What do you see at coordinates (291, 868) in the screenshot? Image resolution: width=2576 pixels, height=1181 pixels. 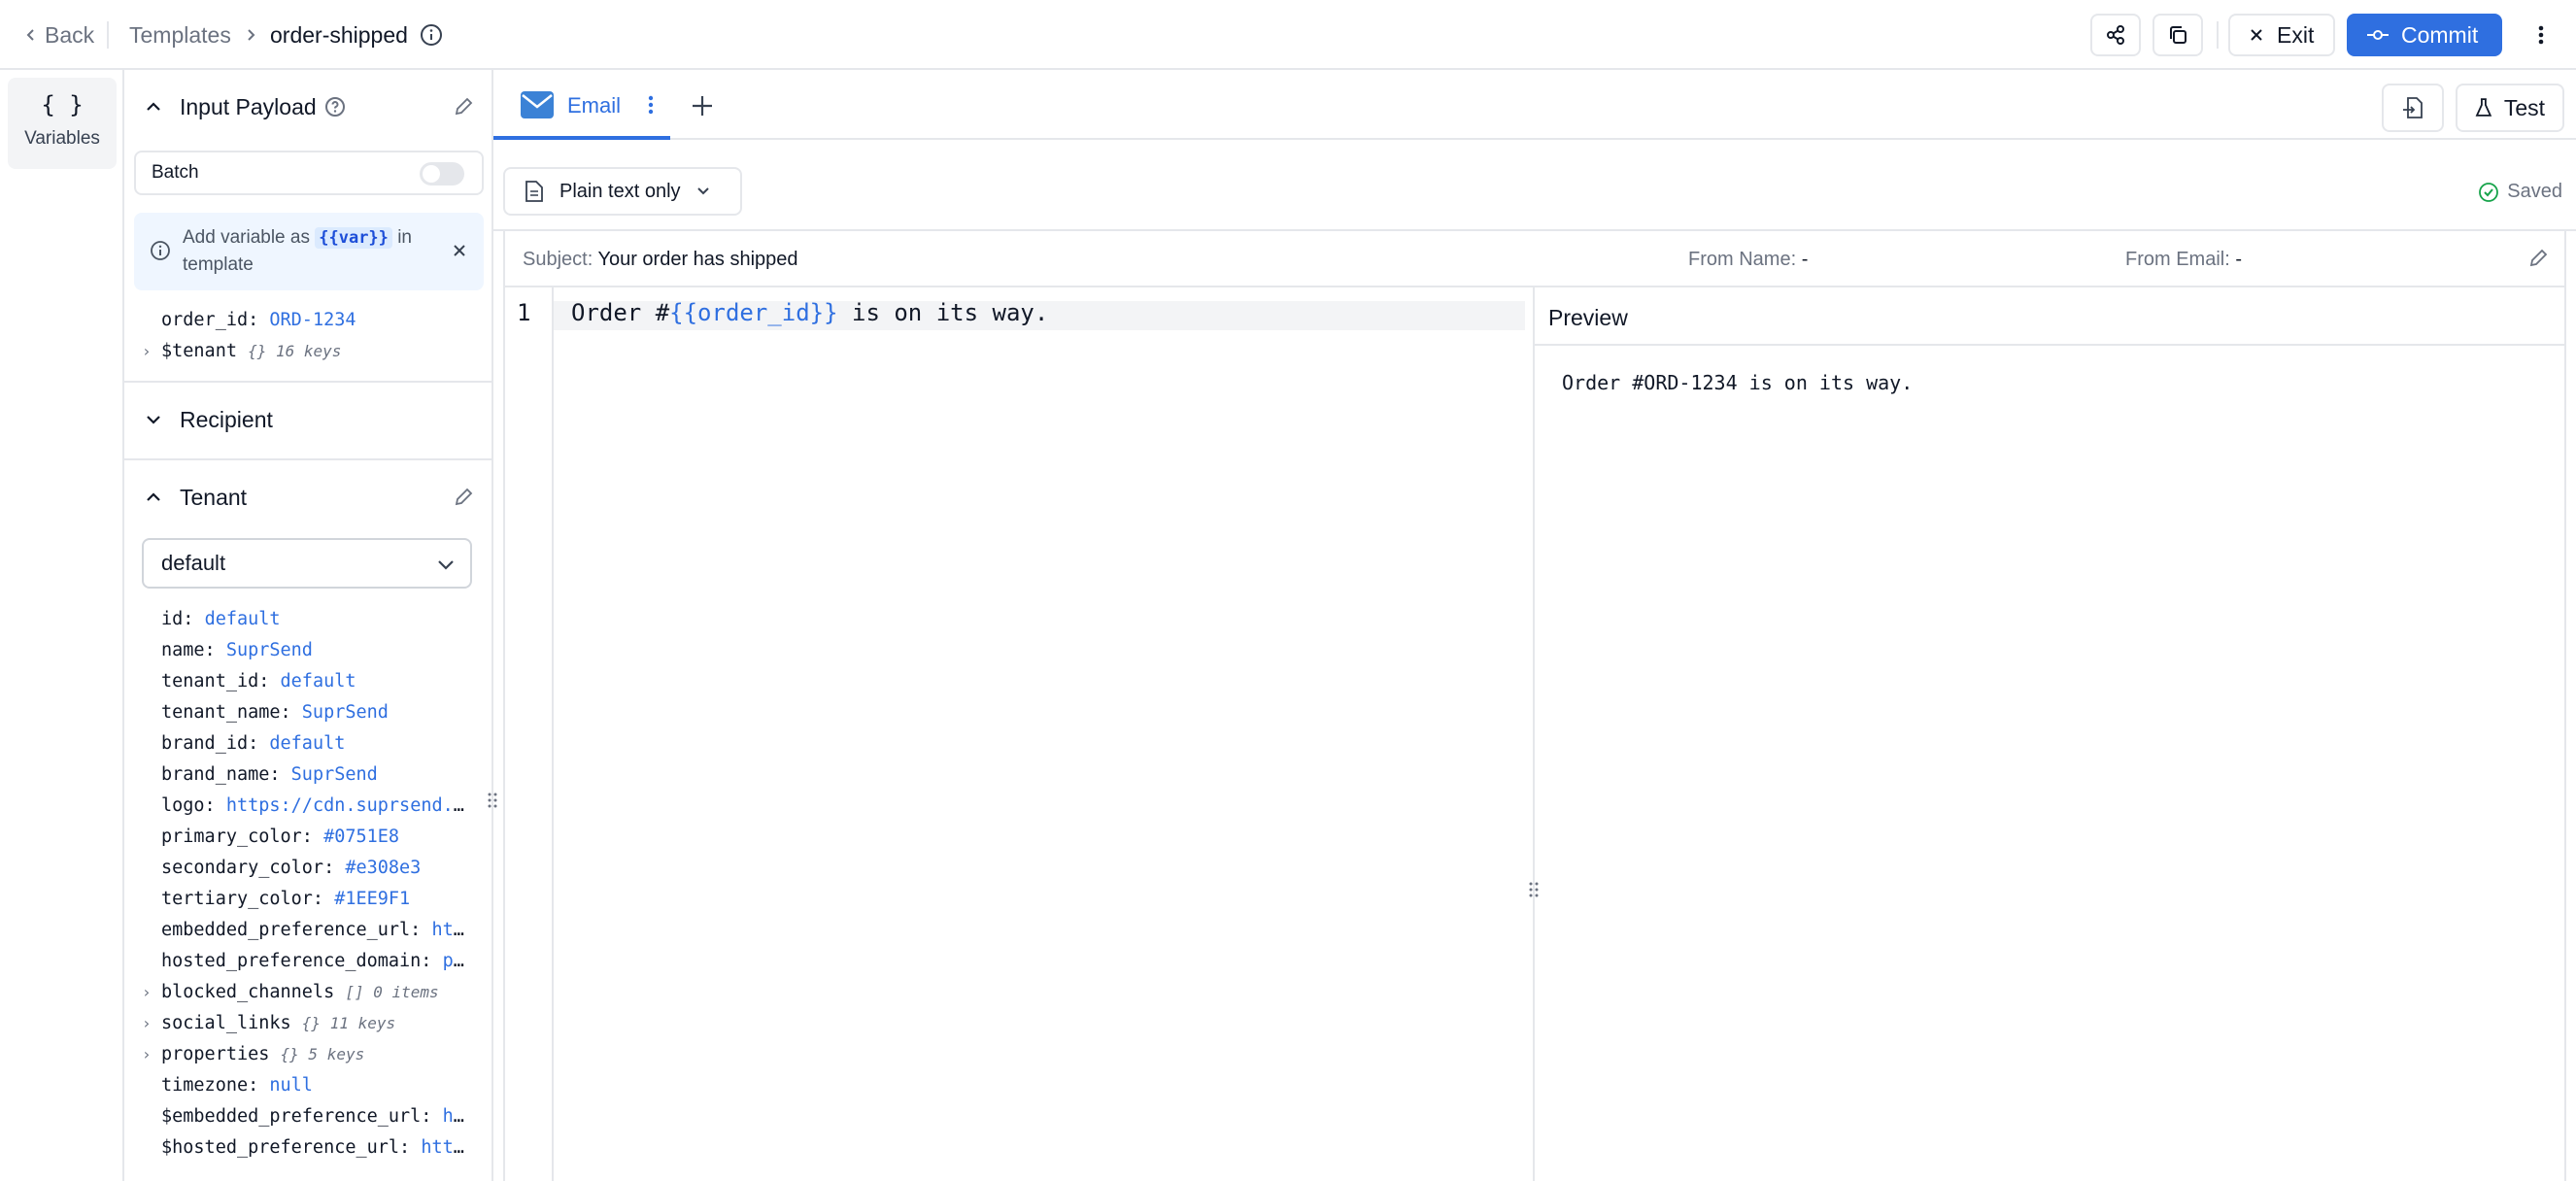 I see `tenant-field: secondary_color: #e308e3` at bounding box center [291, 868].